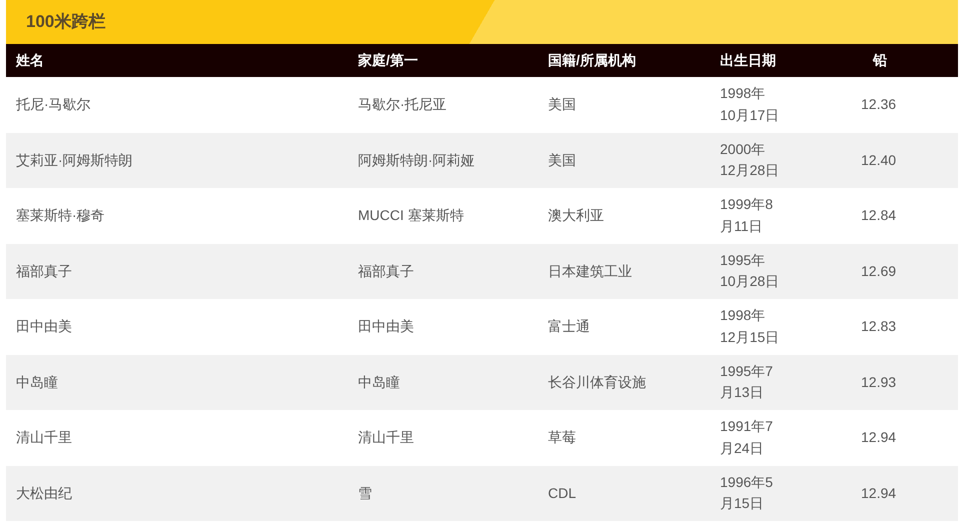 The height and width of the screenshot is (526, 960). Describe the element at coordinates (878, 271) in the screenshot. I see `table-cell-text: 12.69` at that location.